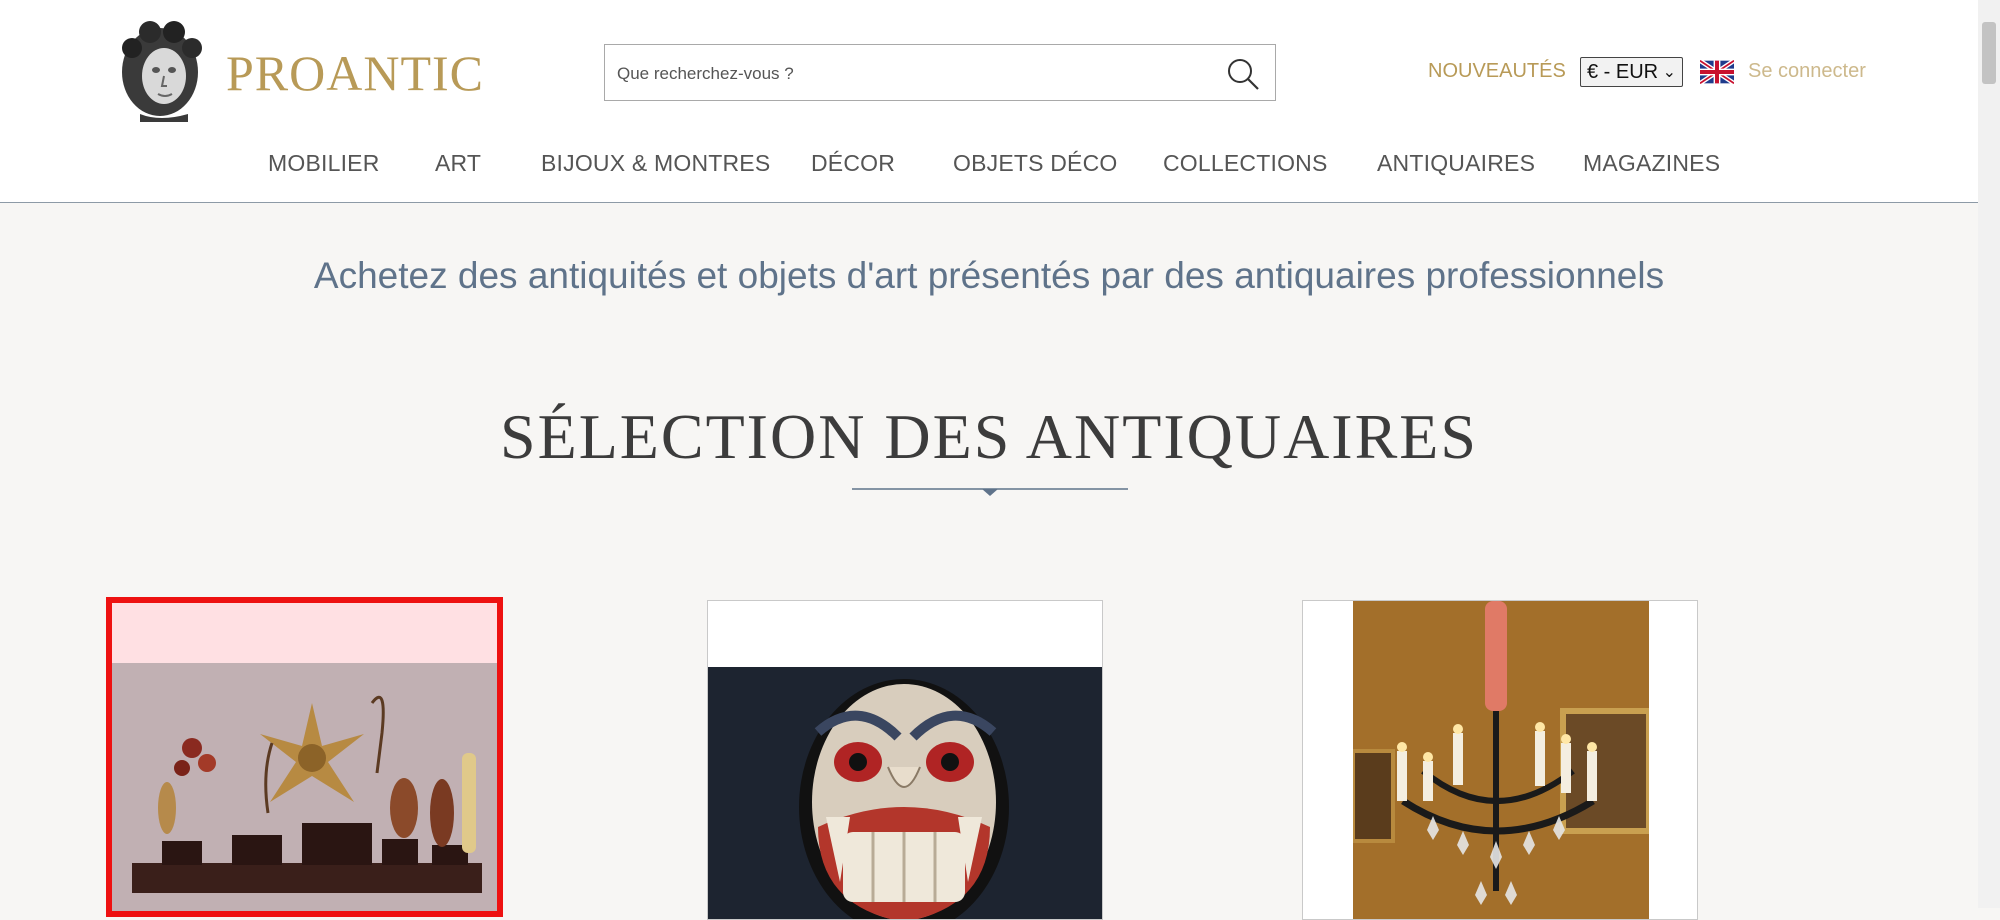 The width and height of the screenshot is (2000, 920). What do you see at coordinates (1245, 163) in the screenshot?
I see `nav-item-collections: COLLECTIONS` at bounding box center [1245, 163].